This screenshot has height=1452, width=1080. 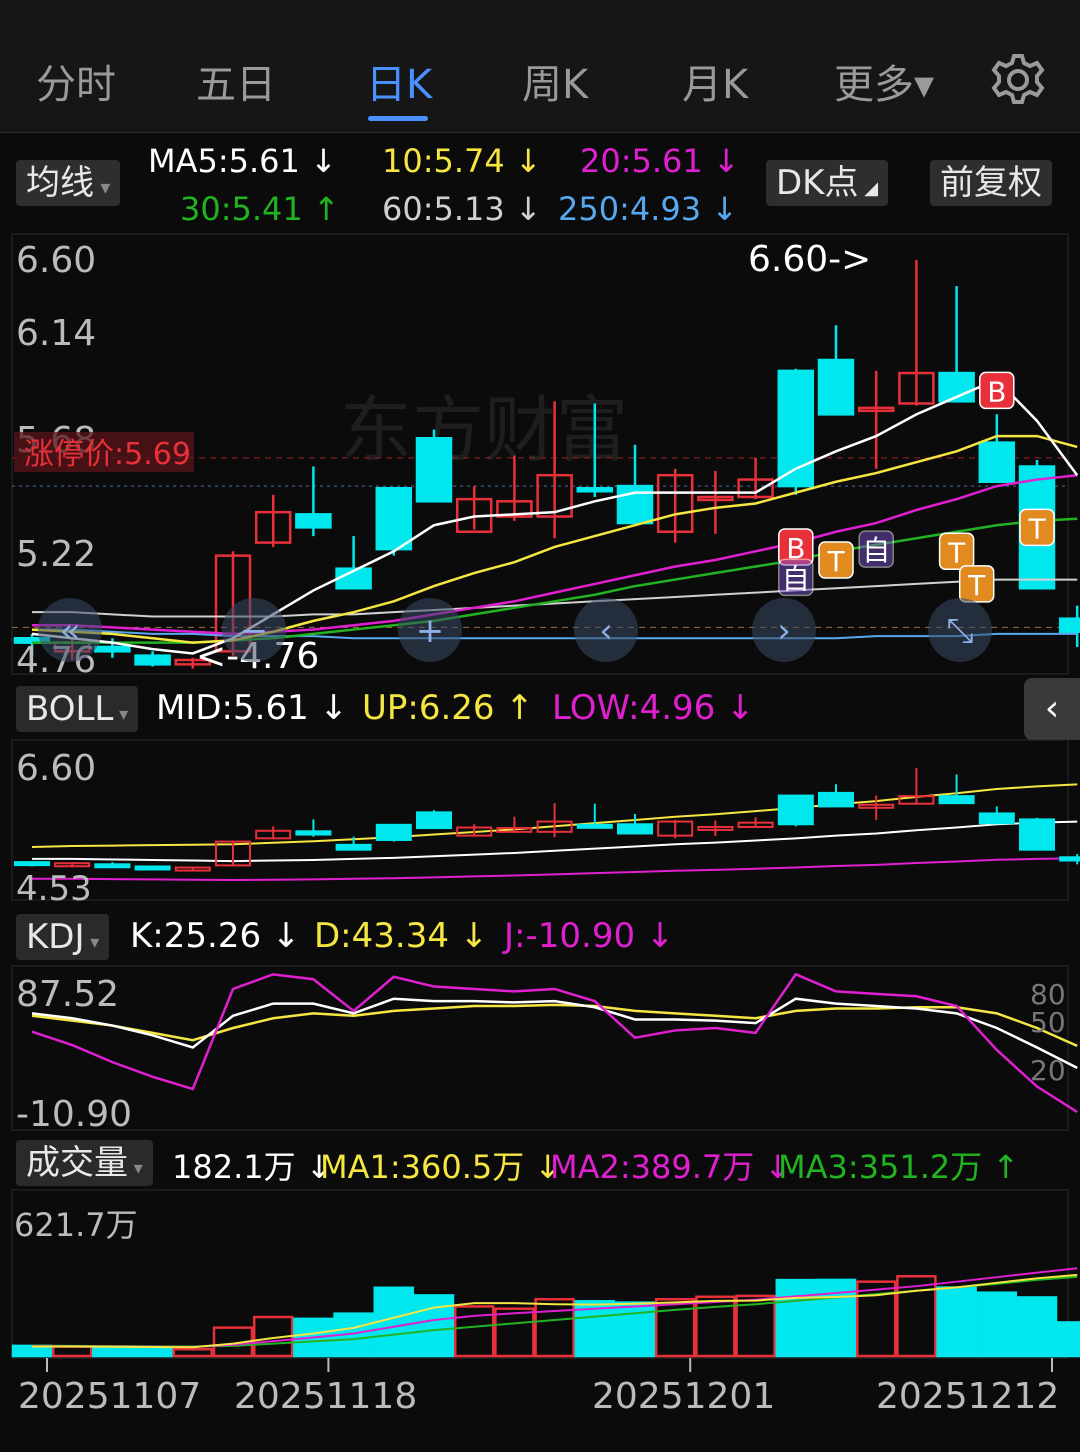 I want to click on volume-ma2-line, so click(x=554, y=1307).